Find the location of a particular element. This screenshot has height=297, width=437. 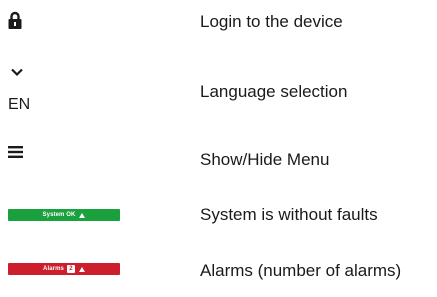

login-icon-cell is located at coordinates (83, 26).